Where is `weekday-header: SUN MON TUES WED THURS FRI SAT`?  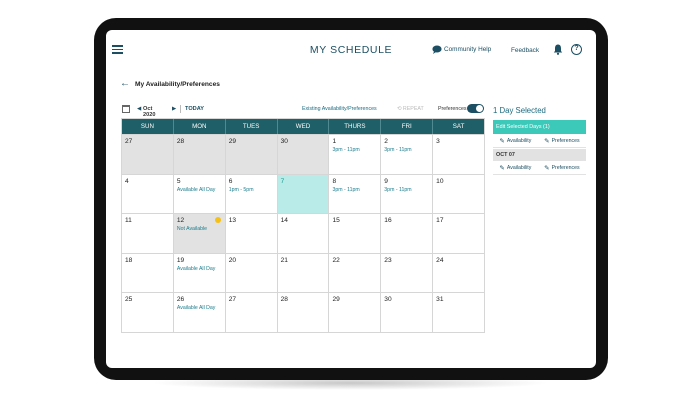 weekday-header: SUN MON TUES WED THURS FRI SAT is located at coordinates (303, 126).